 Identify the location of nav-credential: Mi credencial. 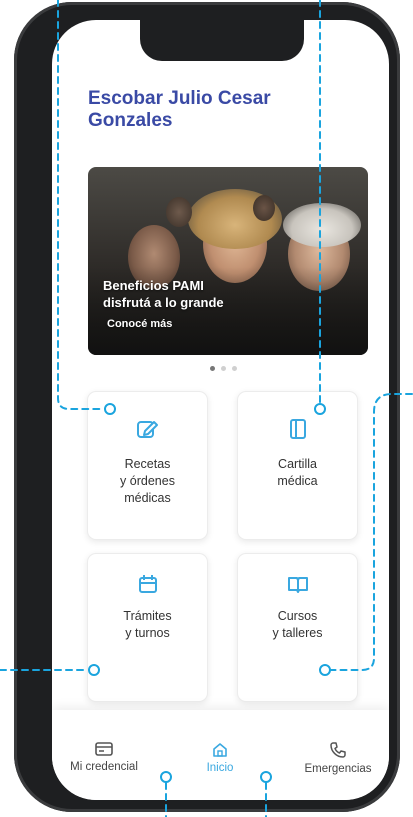
(104, 757).